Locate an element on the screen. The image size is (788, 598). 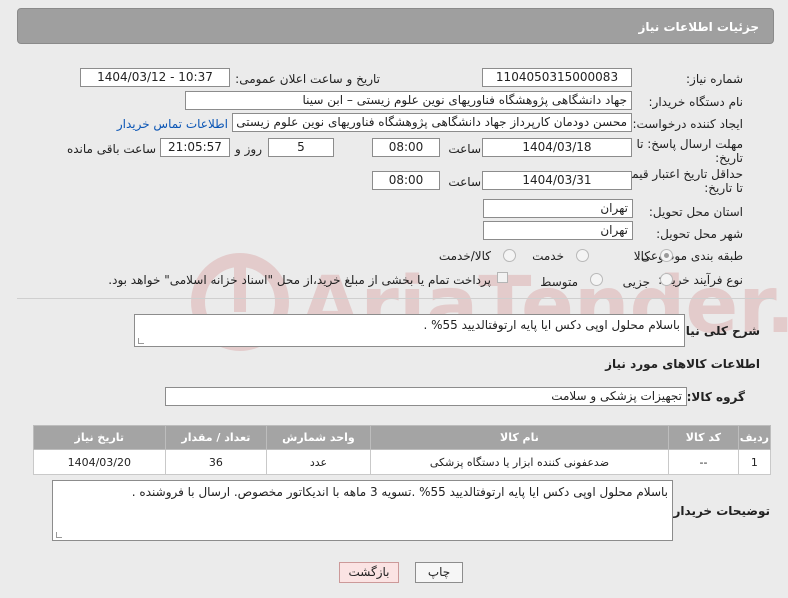
col-qty: تعداد / مقدار is located at coordinates (216, 437).